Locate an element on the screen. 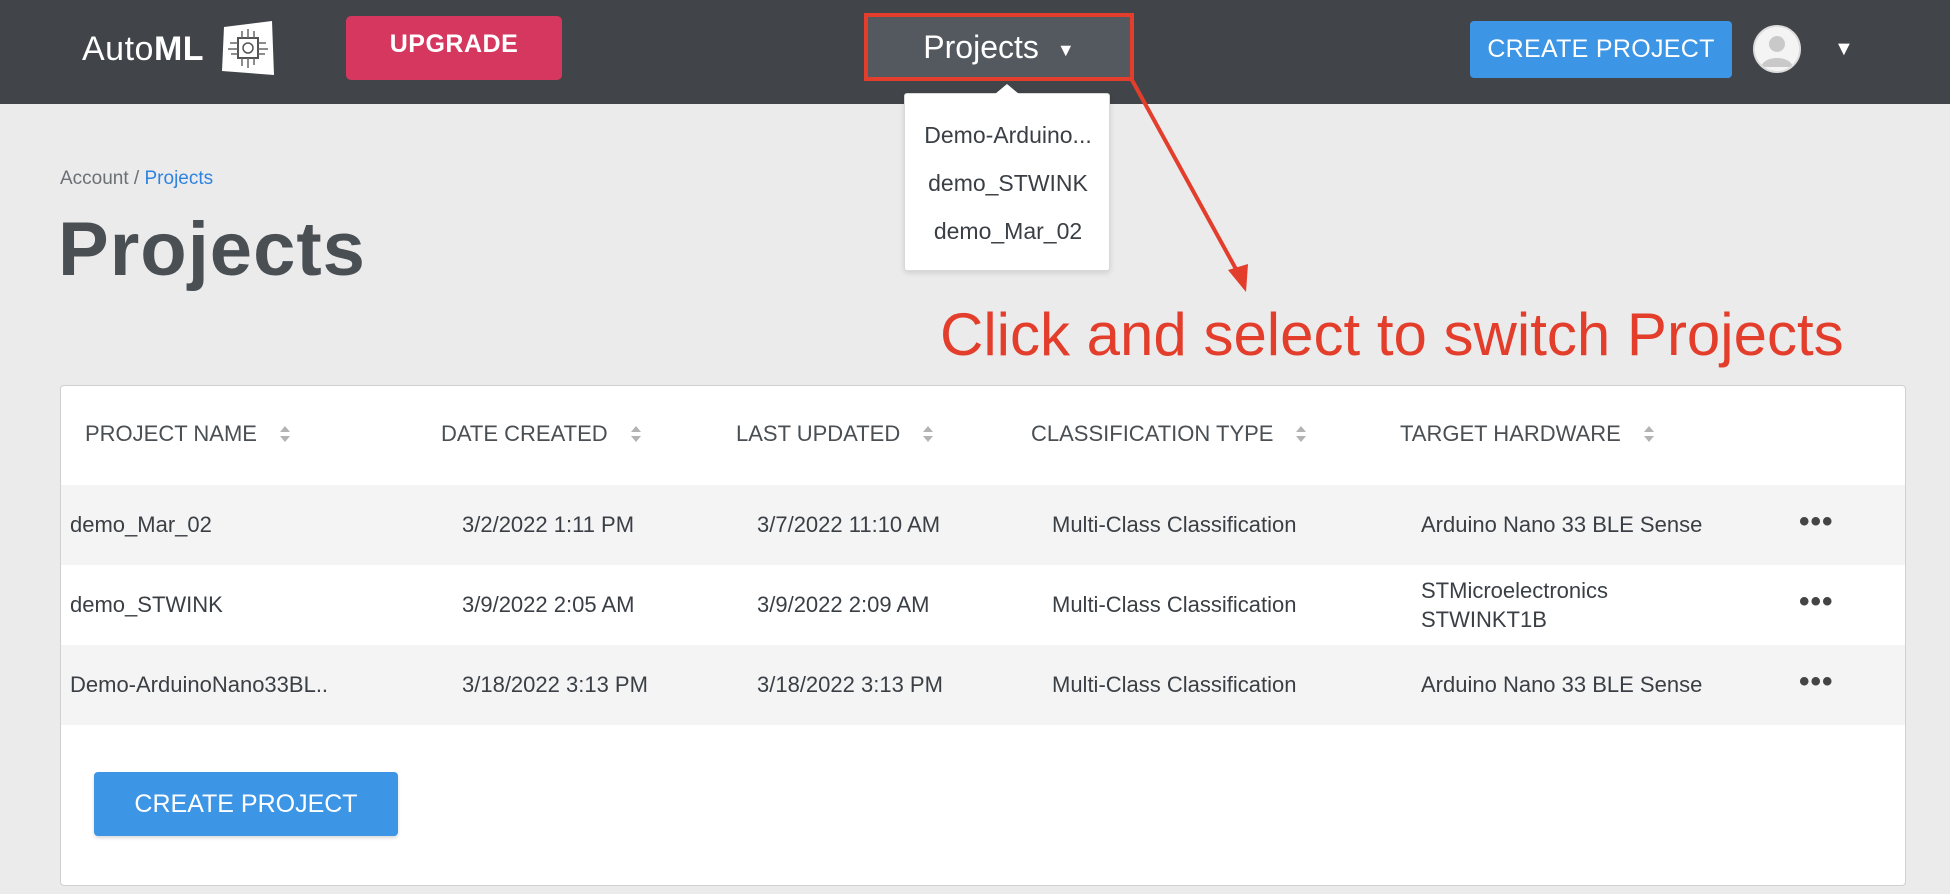 Image resolution: width=1950 pixels, height=894 pixels. project-switcher-dropdown: Projects ▼ is located at coordinates (999, 47).